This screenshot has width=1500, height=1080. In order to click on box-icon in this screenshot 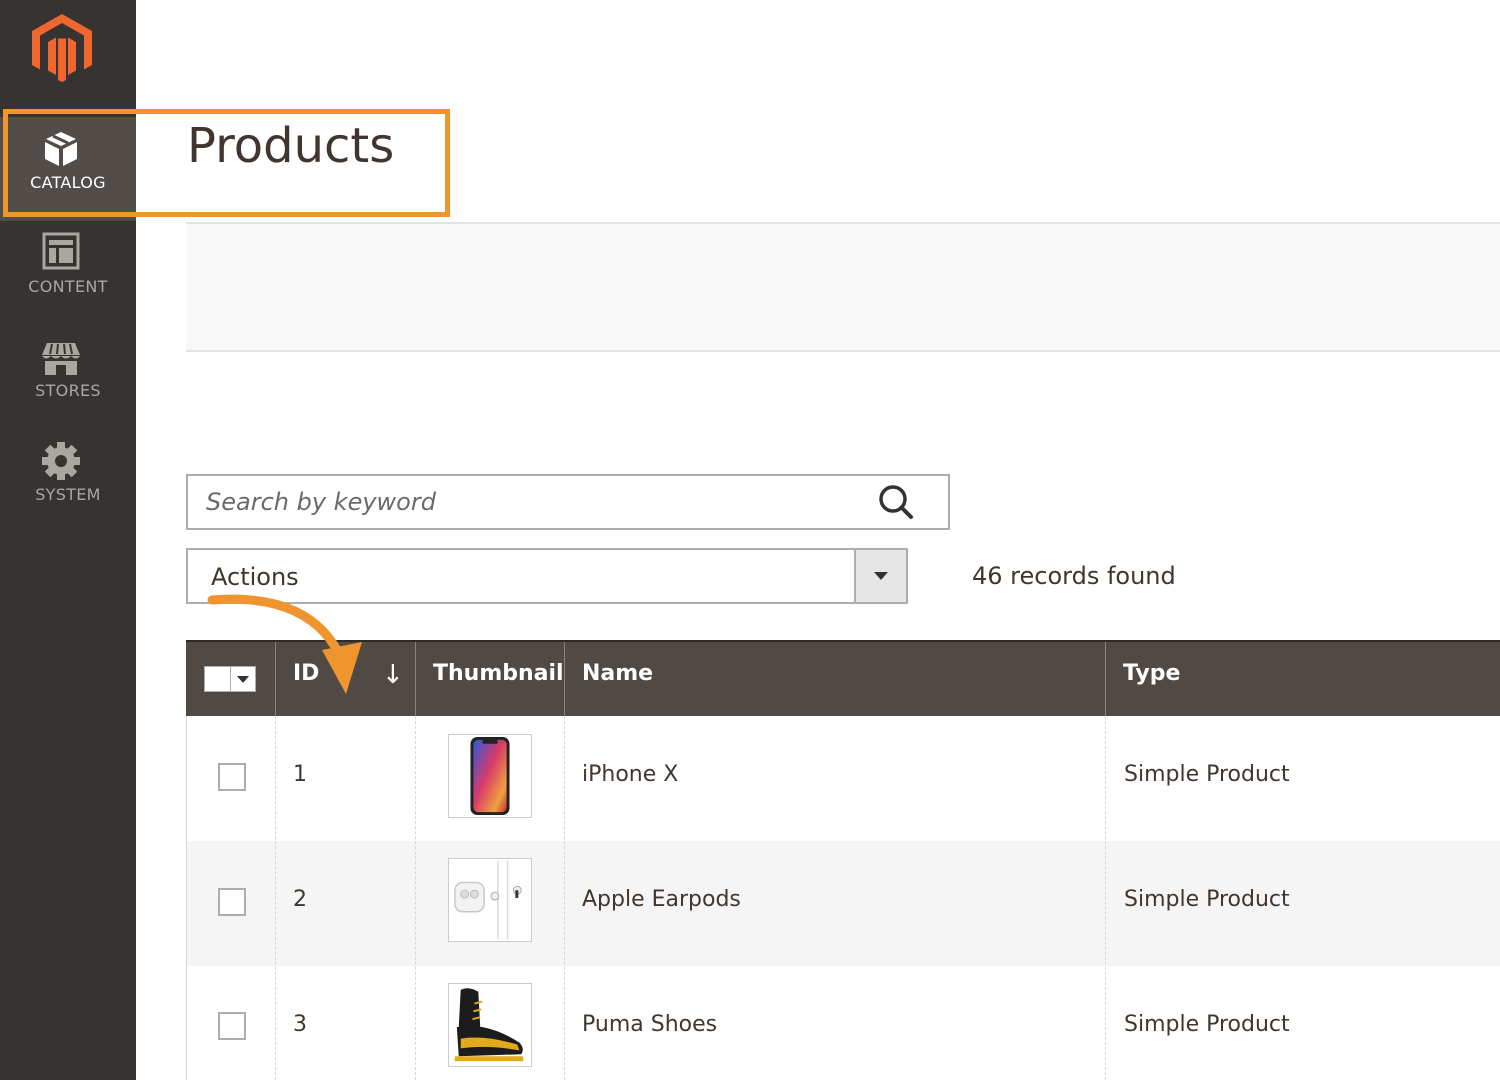, I will do `click(61, 149)`.